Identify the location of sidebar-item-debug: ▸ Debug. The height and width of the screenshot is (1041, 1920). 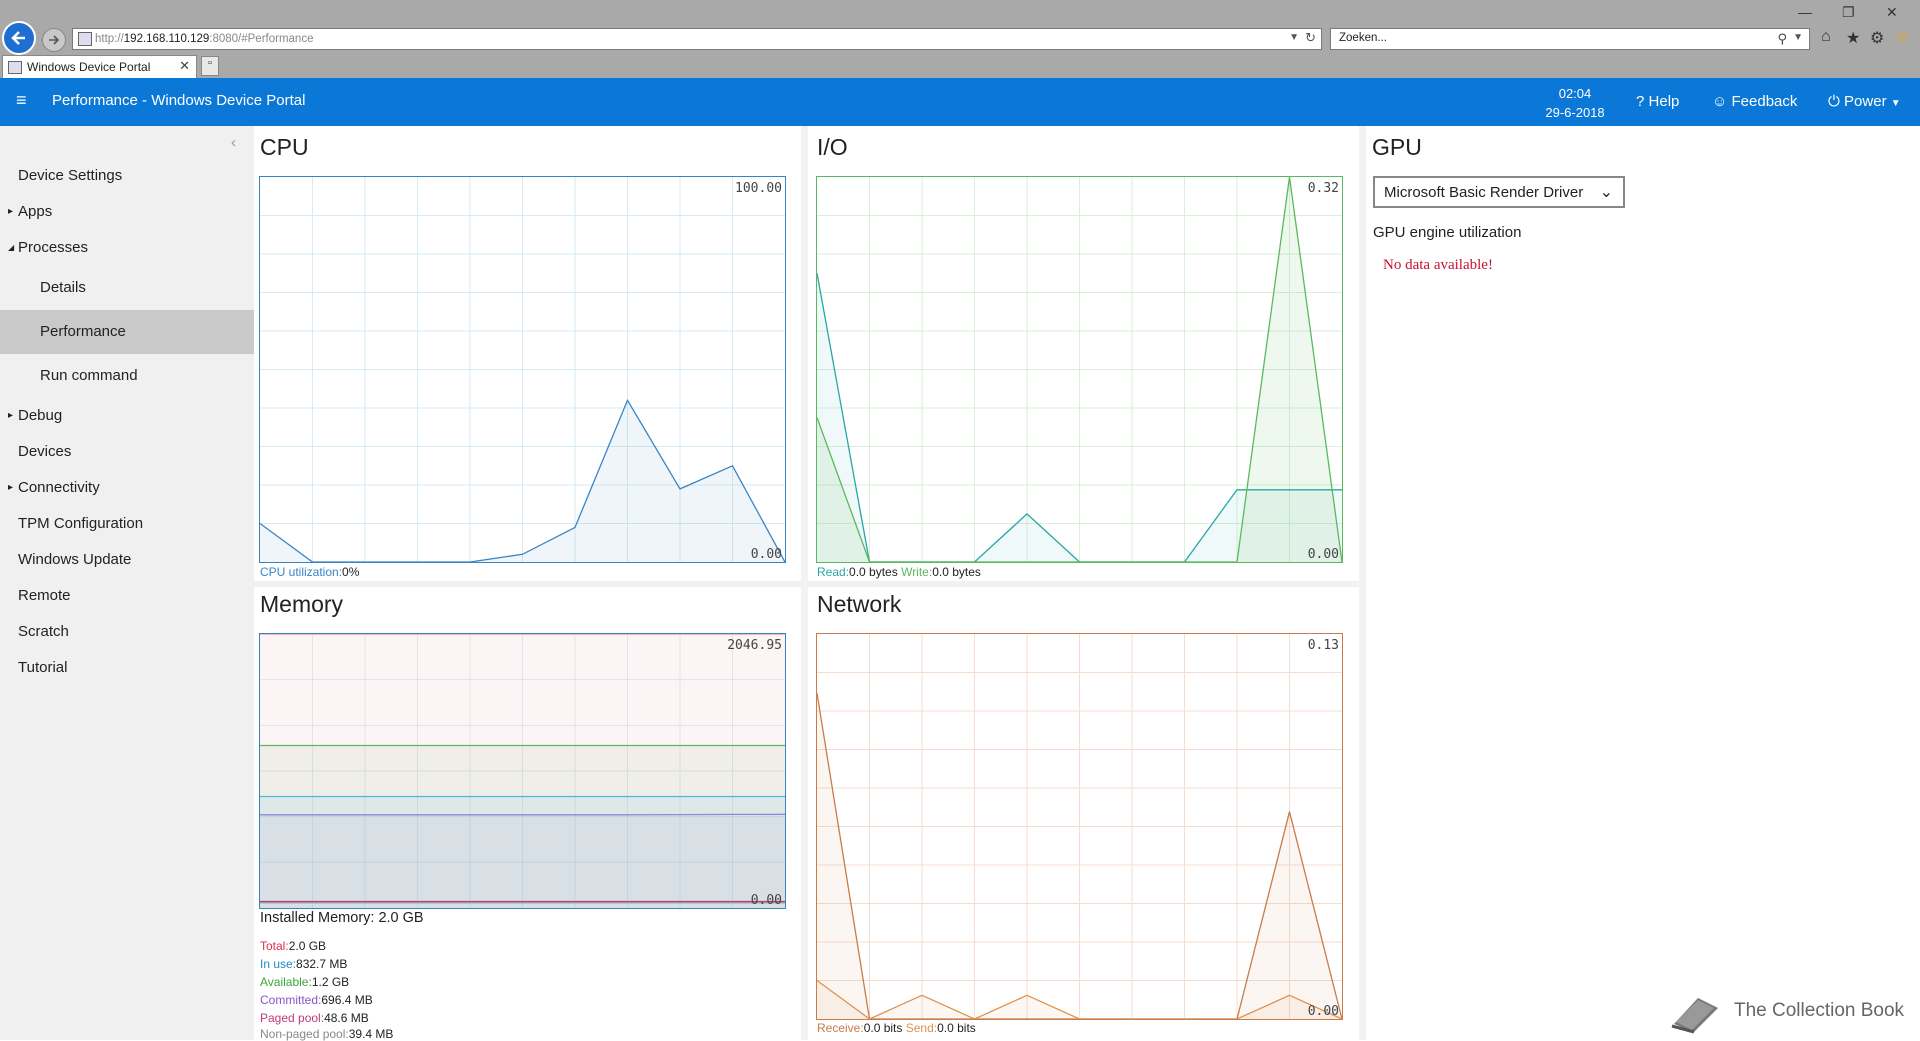
(127, 416).